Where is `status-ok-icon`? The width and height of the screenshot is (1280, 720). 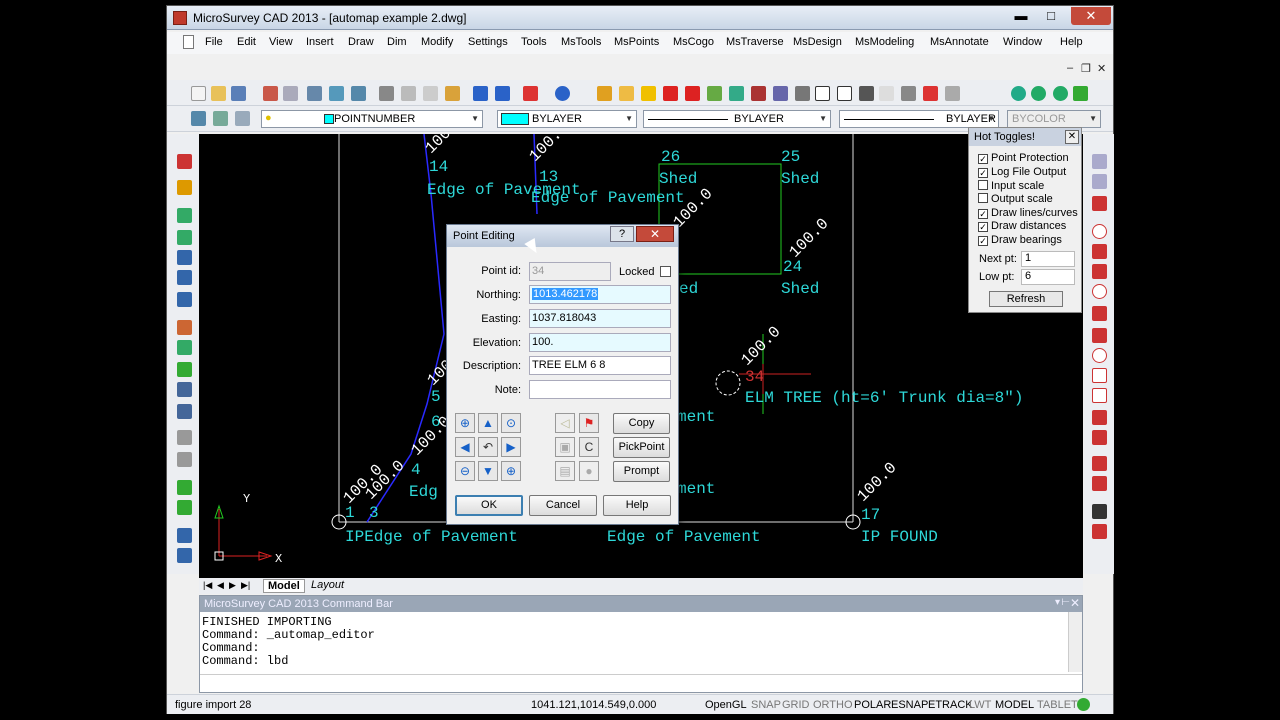
status-ok-icon is located at coordinates (1083, 704).